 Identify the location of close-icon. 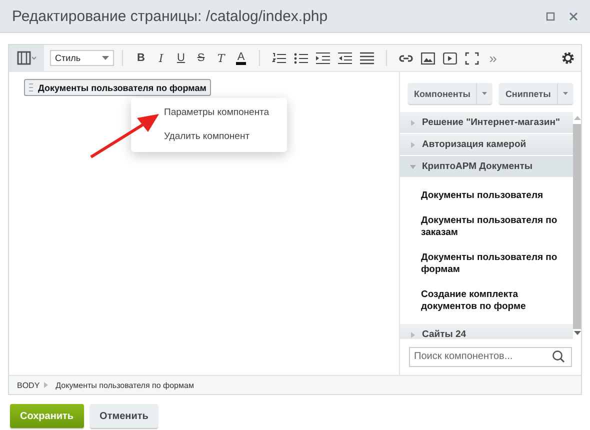
(573, 16).